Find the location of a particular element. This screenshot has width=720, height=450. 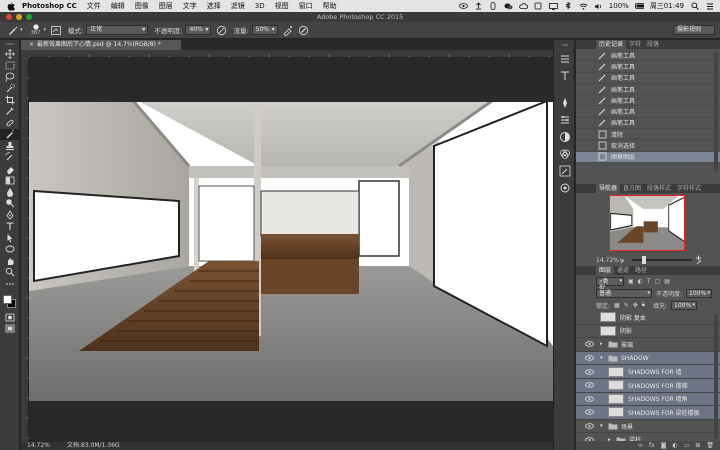

dodge-tool-icon is located at coordinates (10, 204).